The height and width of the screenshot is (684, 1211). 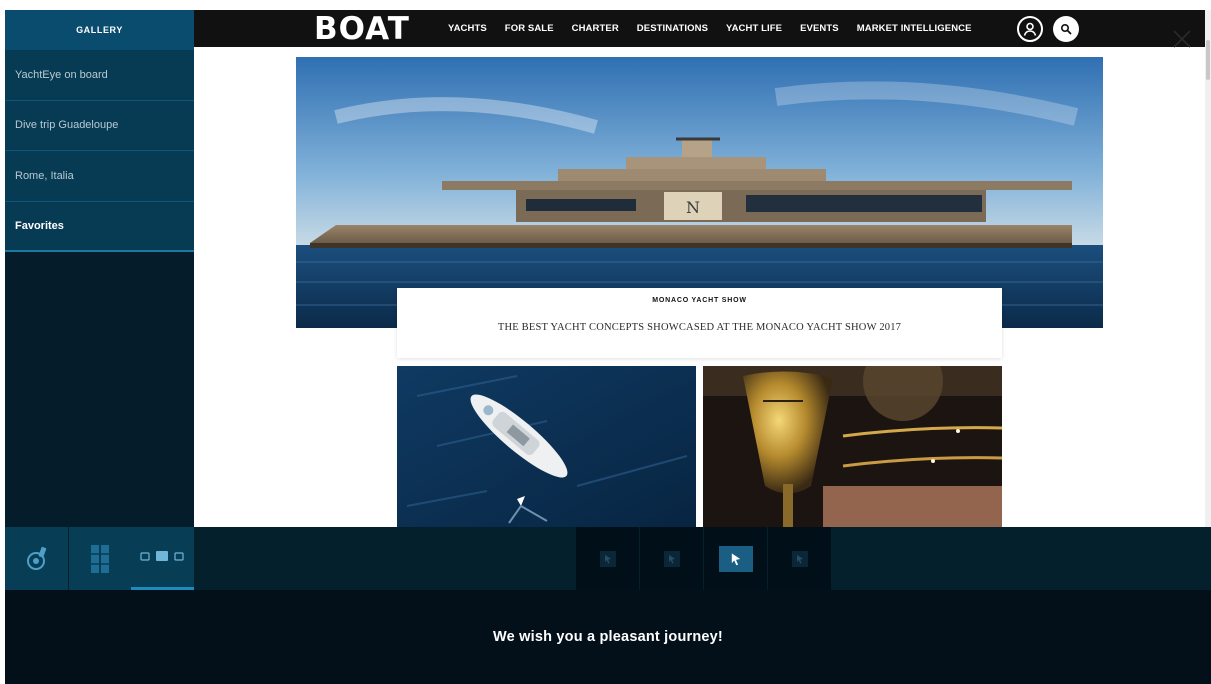 What do you see at coordinates (162, 558) in the screenshot?
I see `view-mode-icon` at bounding box center [162, 558].